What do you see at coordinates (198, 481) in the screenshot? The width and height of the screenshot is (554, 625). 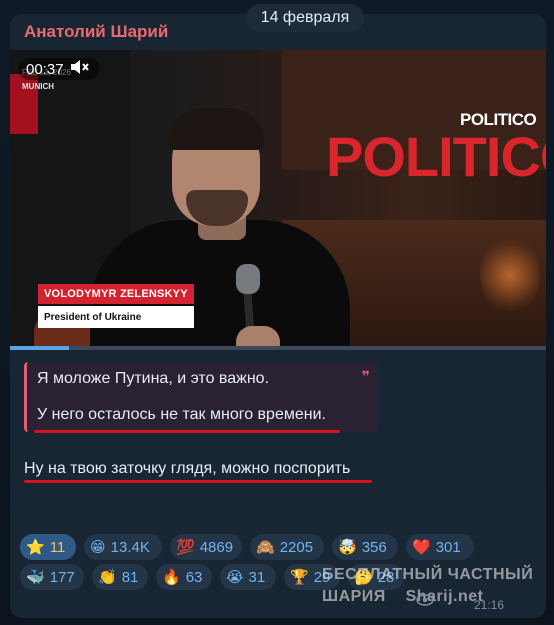 I see `message-underline` at bounding box center [198, 481].